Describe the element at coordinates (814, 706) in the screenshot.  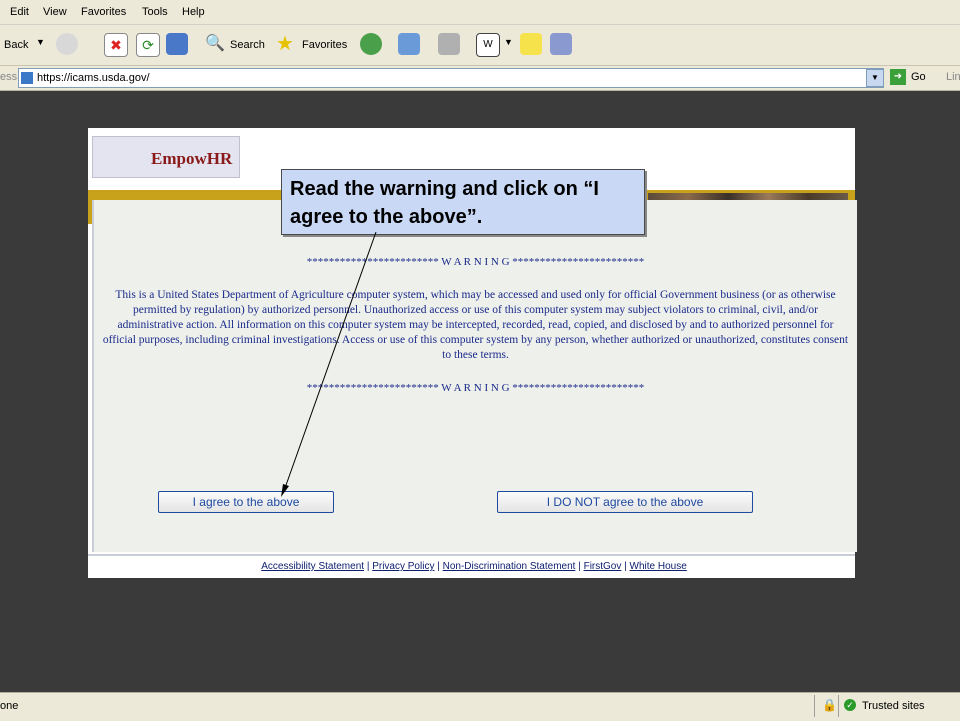
I see `status-divider` at that location.